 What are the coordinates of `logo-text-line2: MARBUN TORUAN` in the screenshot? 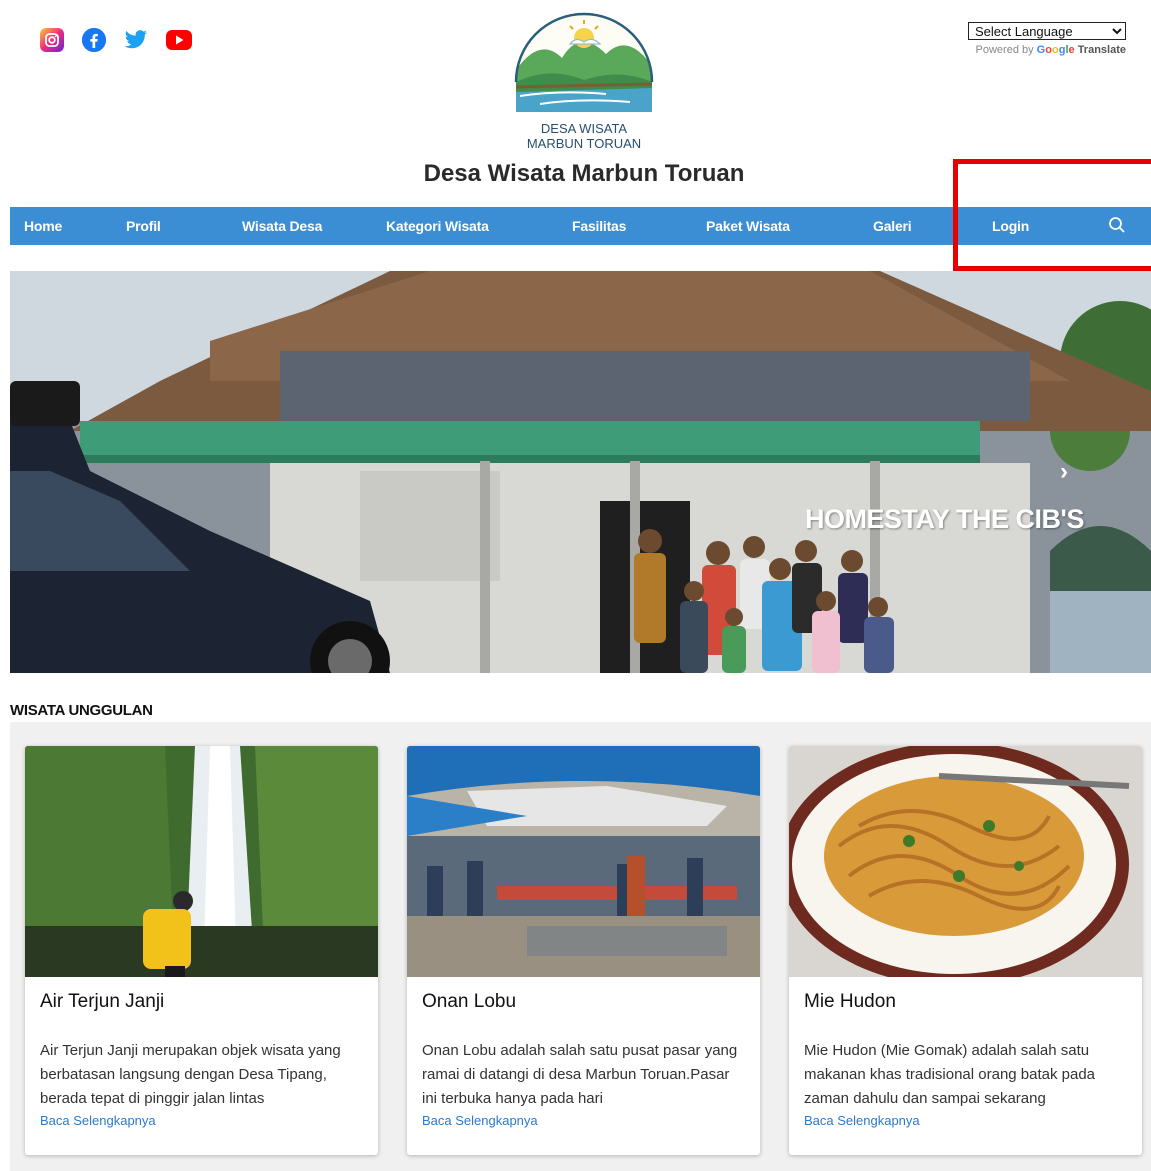 It's located at (584, 143).